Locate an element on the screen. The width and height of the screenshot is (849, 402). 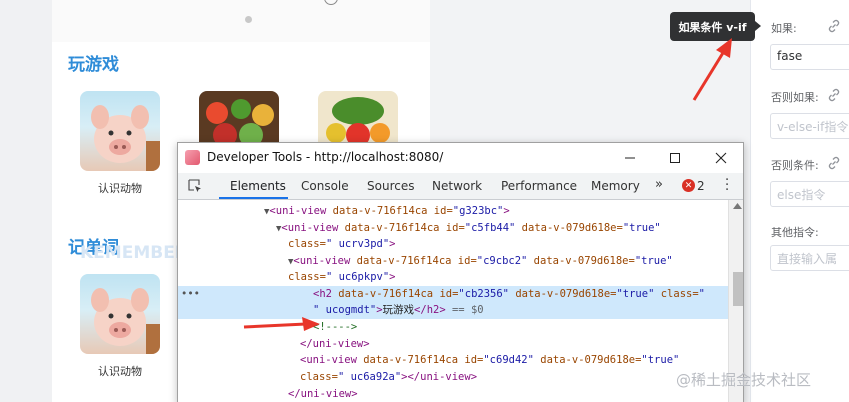
dom-node-continuation: class=" ucrv3pd"> is located at coordinates (342, 244).